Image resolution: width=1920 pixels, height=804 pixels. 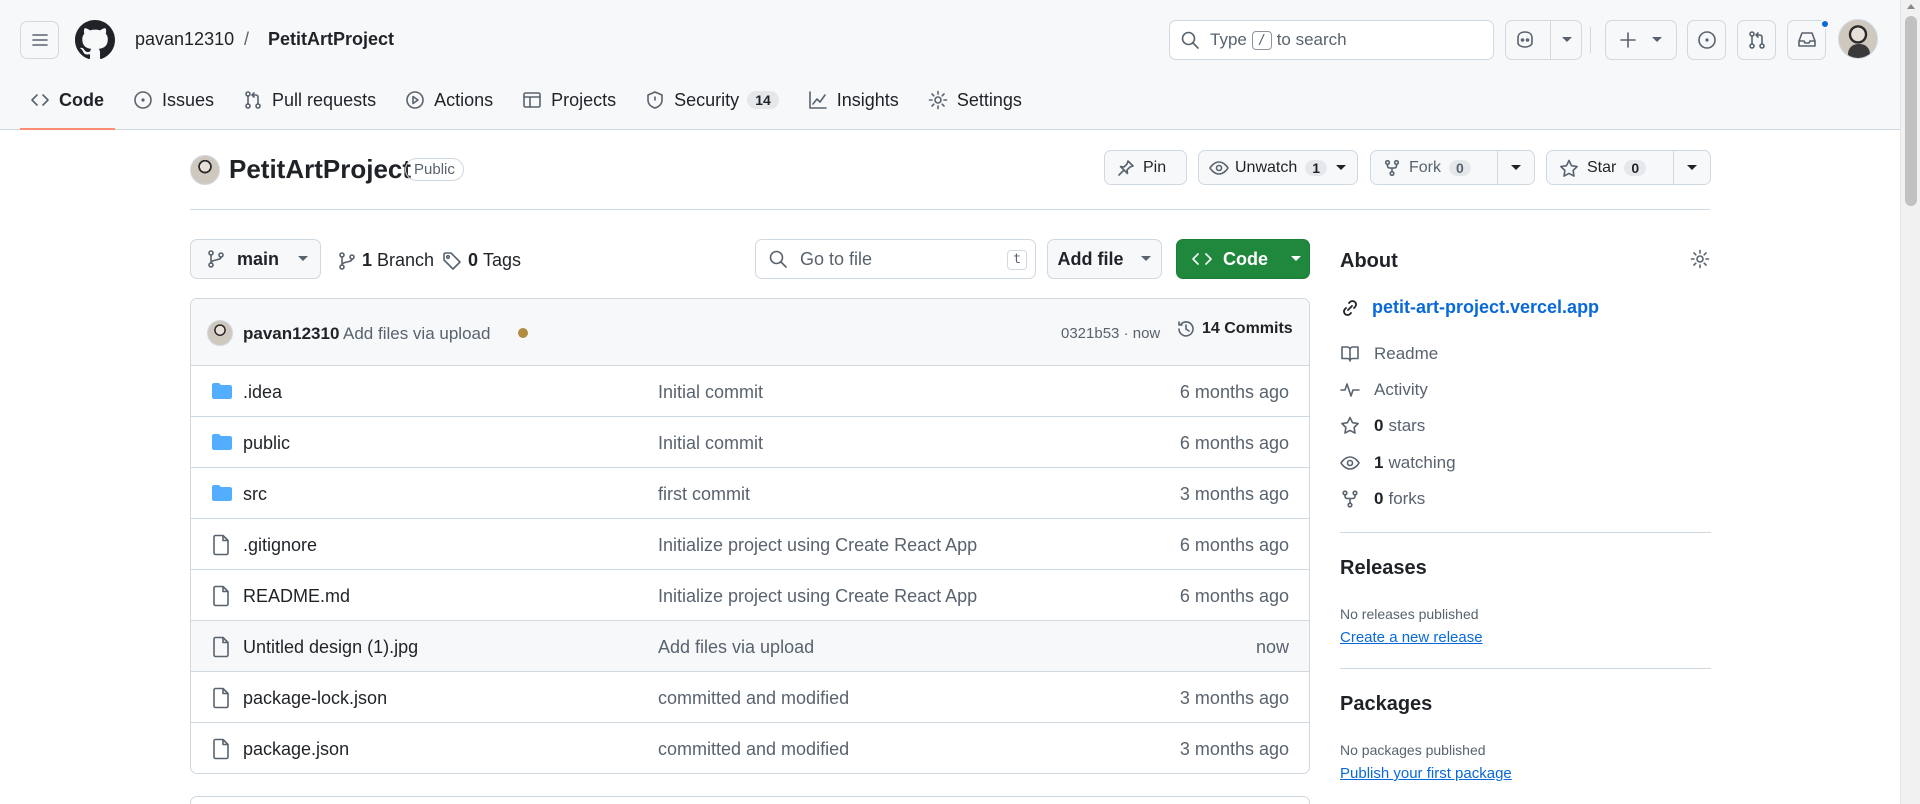 I want to click on forks-link: 0 forks, so click(x=1382, y=499).